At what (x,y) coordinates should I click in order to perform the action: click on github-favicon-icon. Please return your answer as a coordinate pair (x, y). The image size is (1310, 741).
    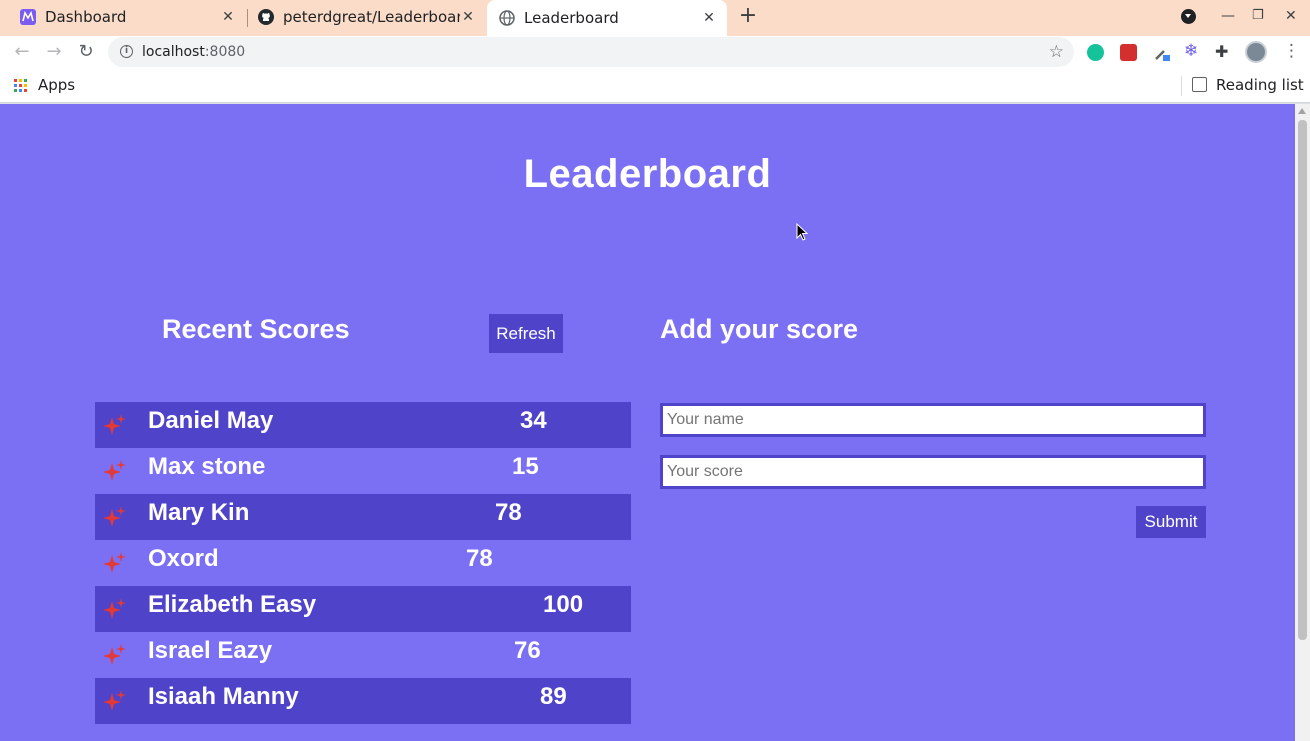
    Looking at the image, I should click on (266, 17).